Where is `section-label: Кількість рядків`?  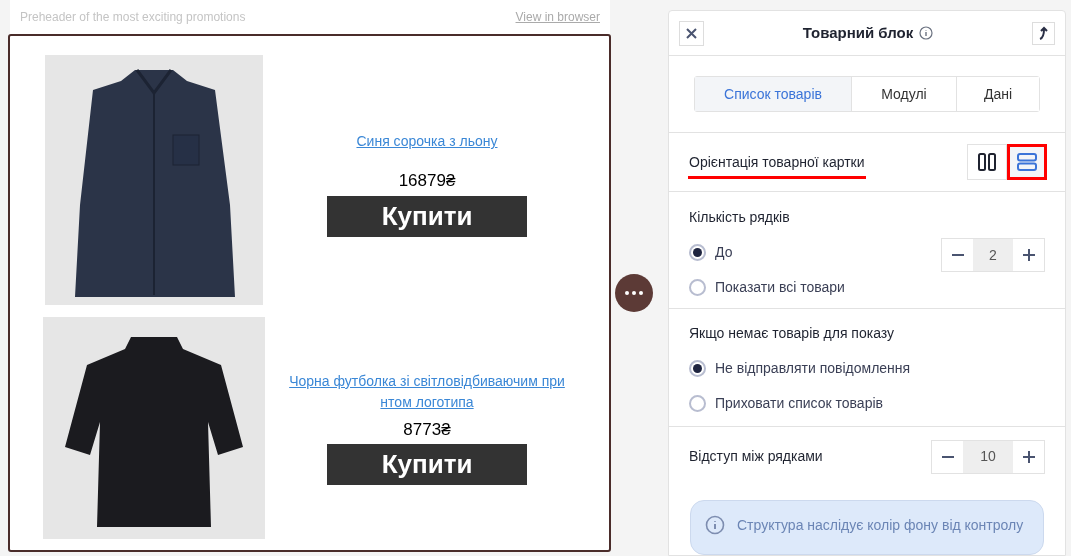
section-label: Кількість рядків is located at coordinates (740, 218).